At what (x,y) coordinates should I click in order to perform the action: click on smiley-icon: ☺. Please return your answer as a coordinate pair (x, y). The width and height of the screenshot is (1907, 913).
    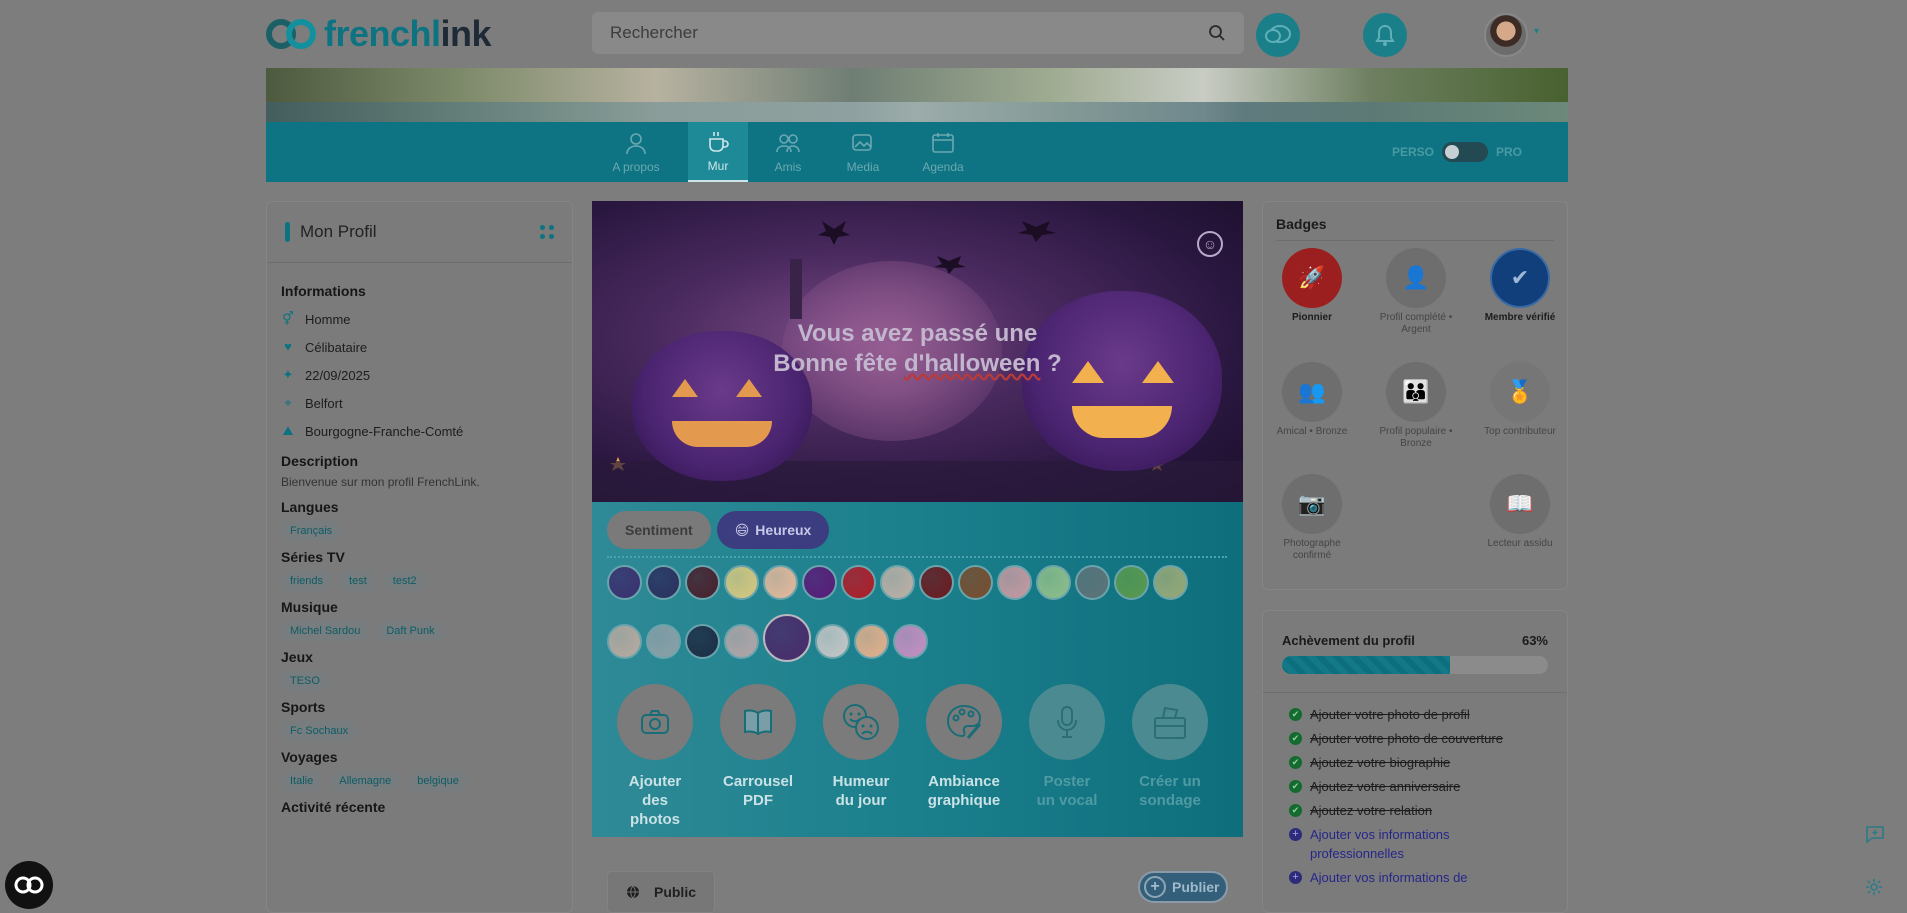
    Looking at the image, I should click on (1210, 244).